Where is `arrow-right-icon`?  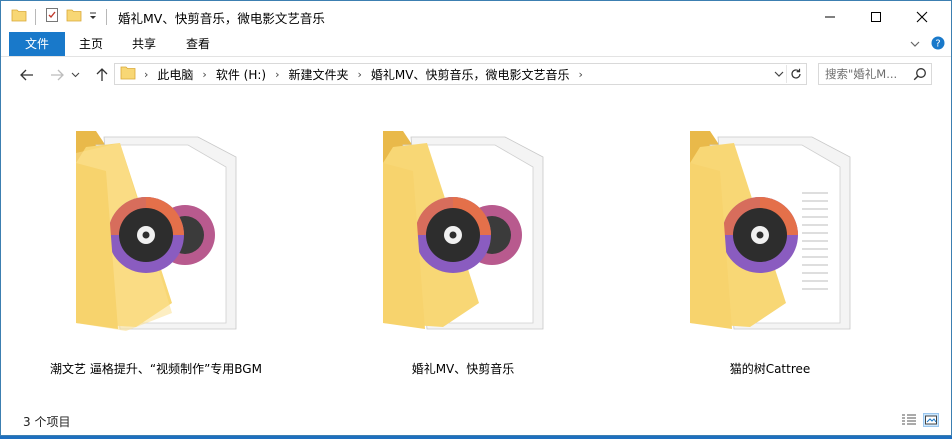
arrow-right-icon is located at coordinates (57, 75).